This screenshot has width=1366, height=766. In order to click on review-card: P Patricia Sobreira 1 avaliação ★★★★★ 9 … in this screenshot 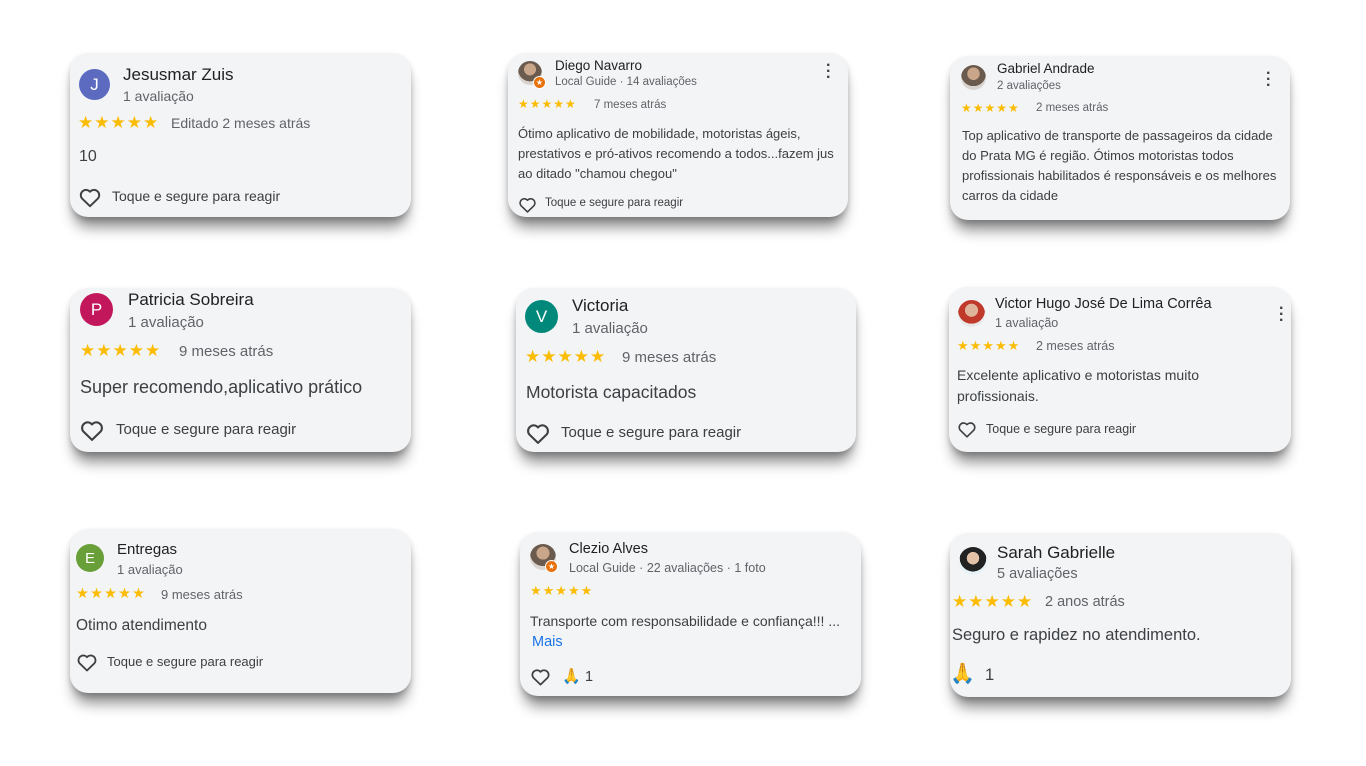, I will do `click(240, 370)`.